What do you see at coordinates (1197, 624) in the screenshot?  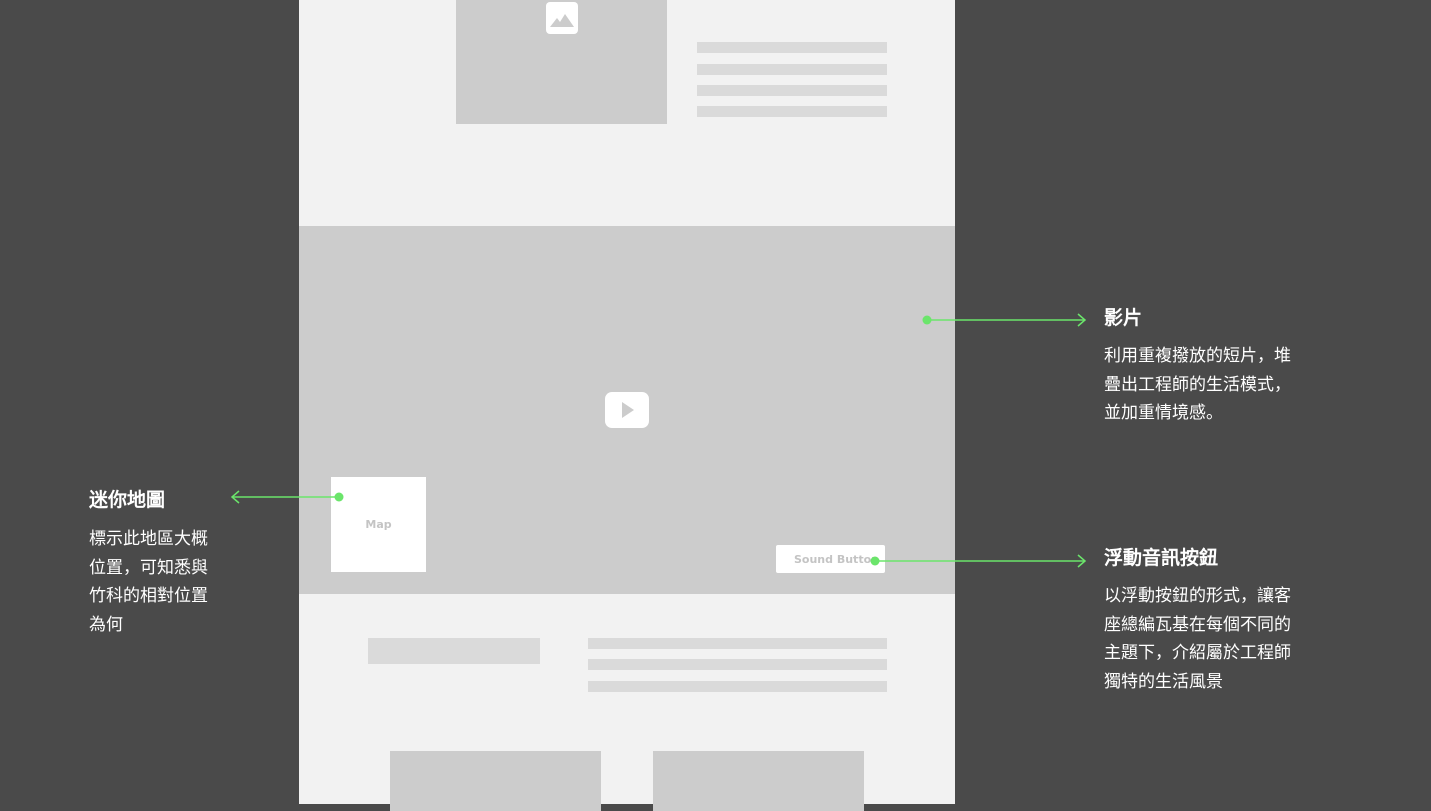 I see `annotation-line: 座總編瓦基在每個不同的` at bounding box center [1197, 624].